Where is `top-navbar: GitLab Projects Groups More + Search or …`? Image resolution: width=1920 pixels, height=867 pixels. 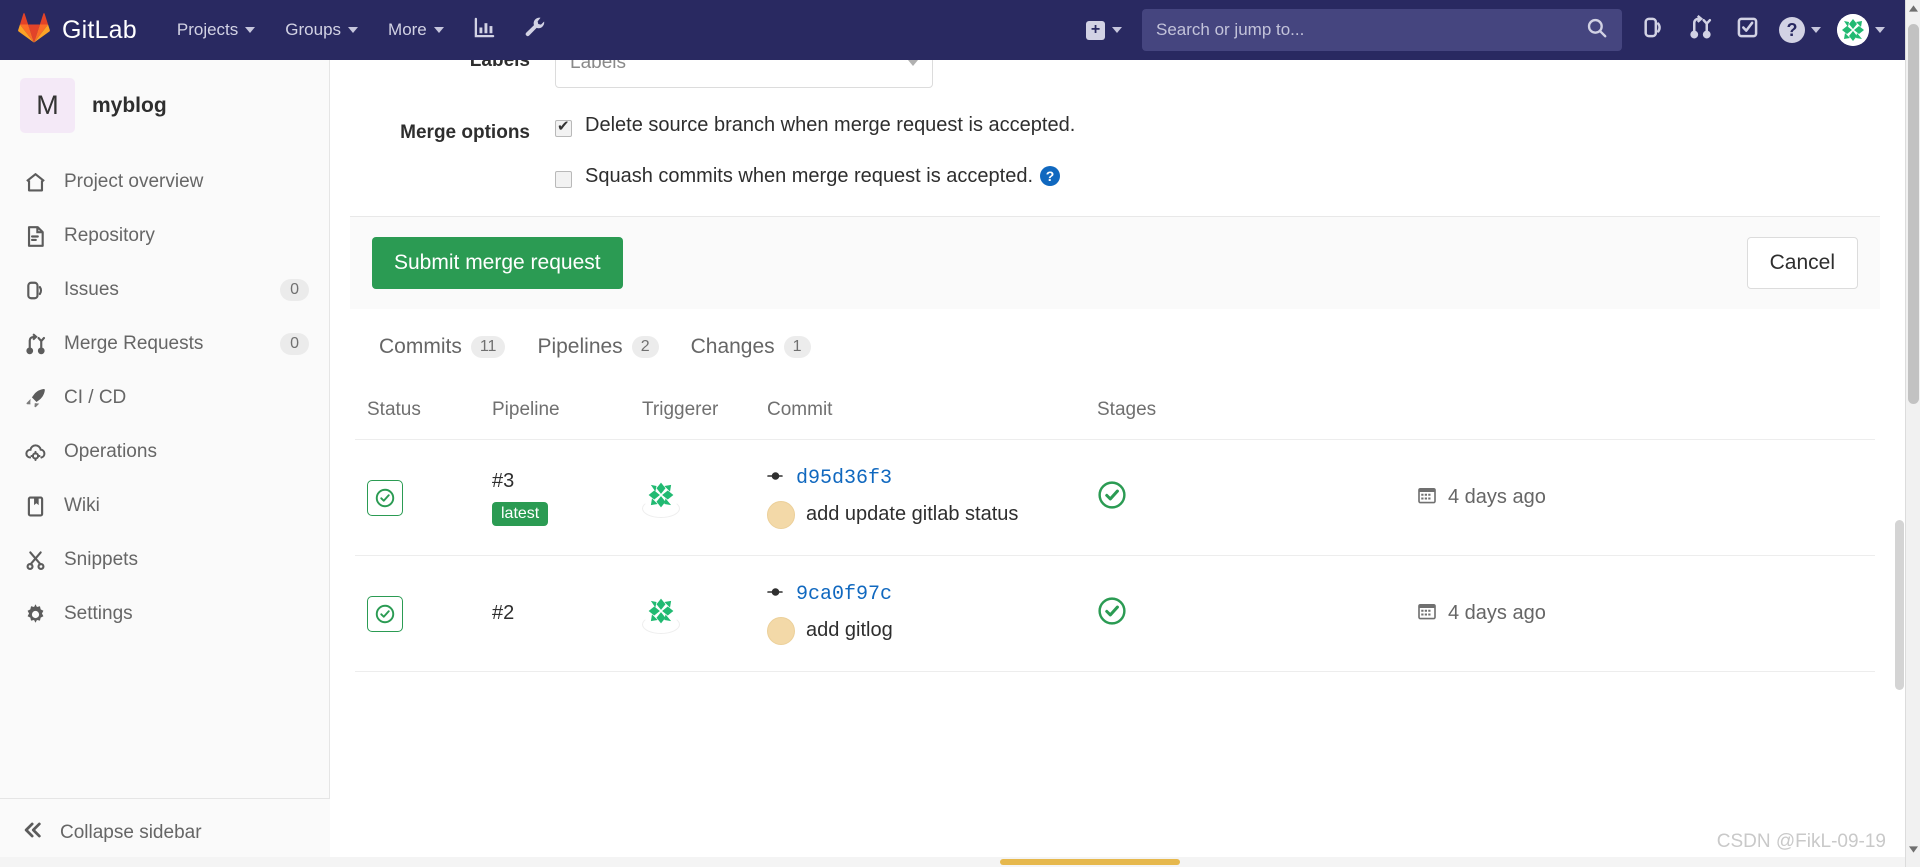
top-navbar: GitLab Projects Groups More + Search or … is located at coordinates (952, 30).